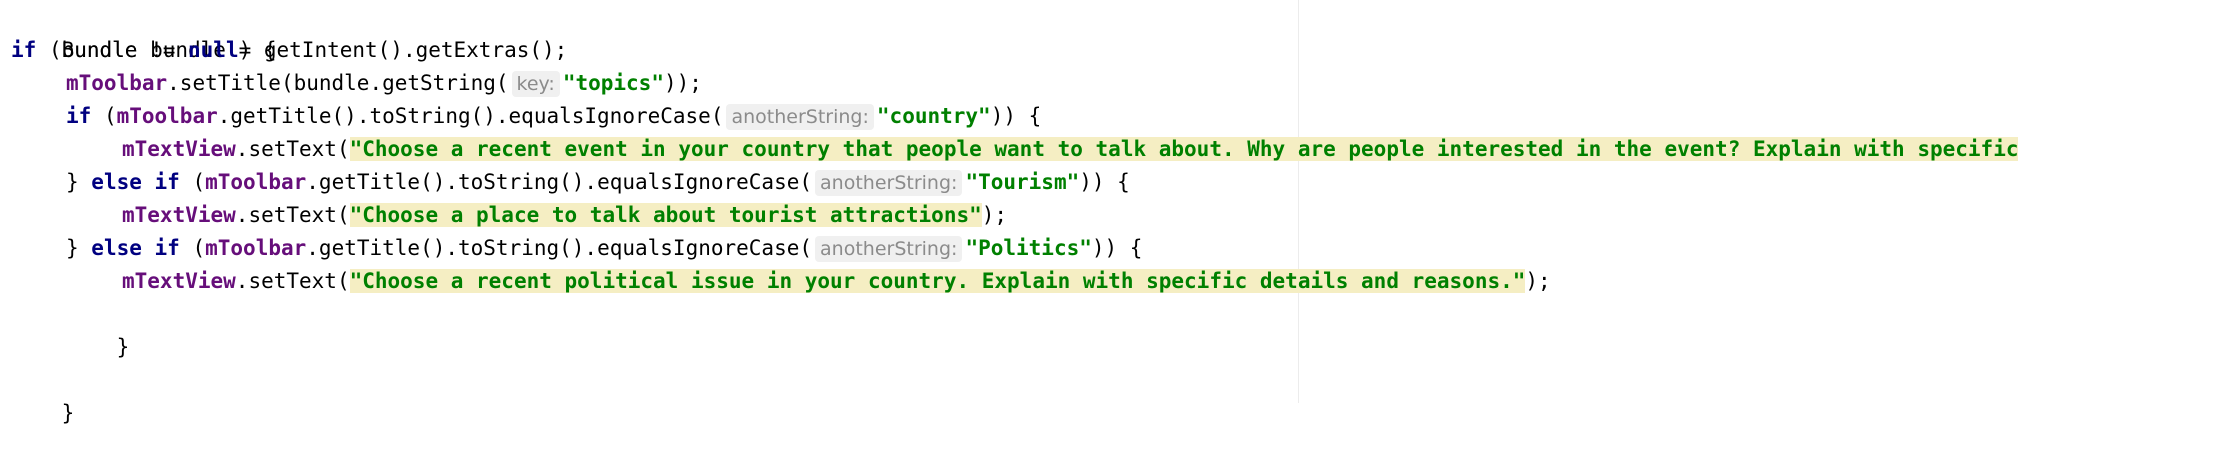 The height and width of the screenshot is (463, 2232). I want to click on code-text: (bundle !=, so click(112, 50).